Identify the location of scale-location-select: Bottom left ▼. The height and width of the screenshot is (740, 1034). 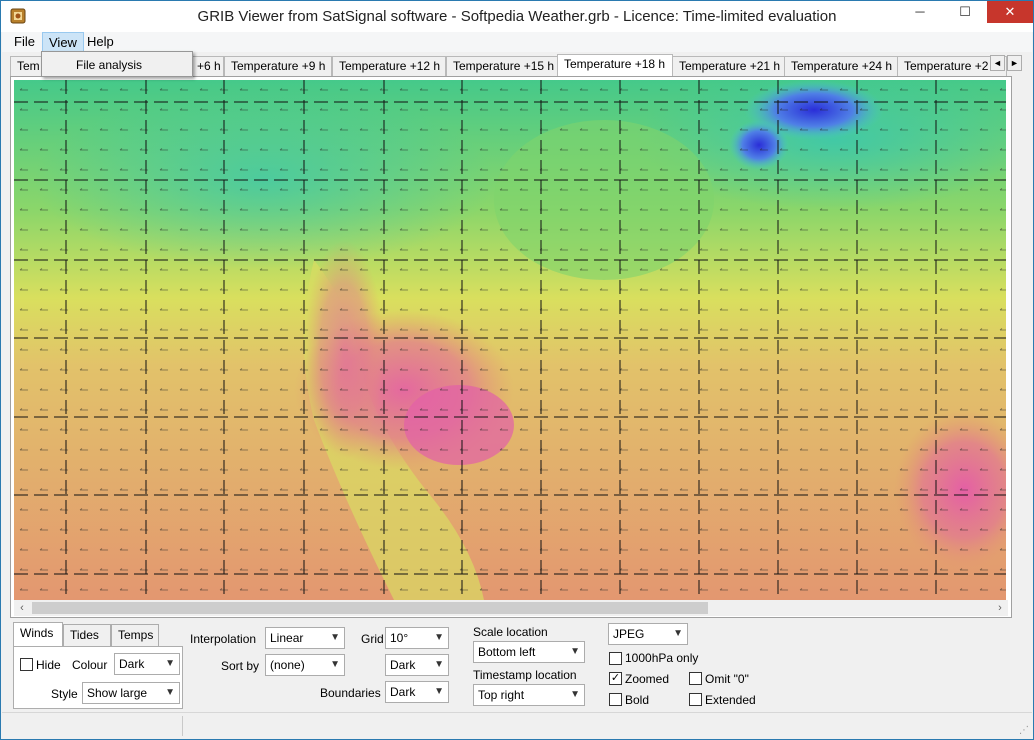
(529, 652).